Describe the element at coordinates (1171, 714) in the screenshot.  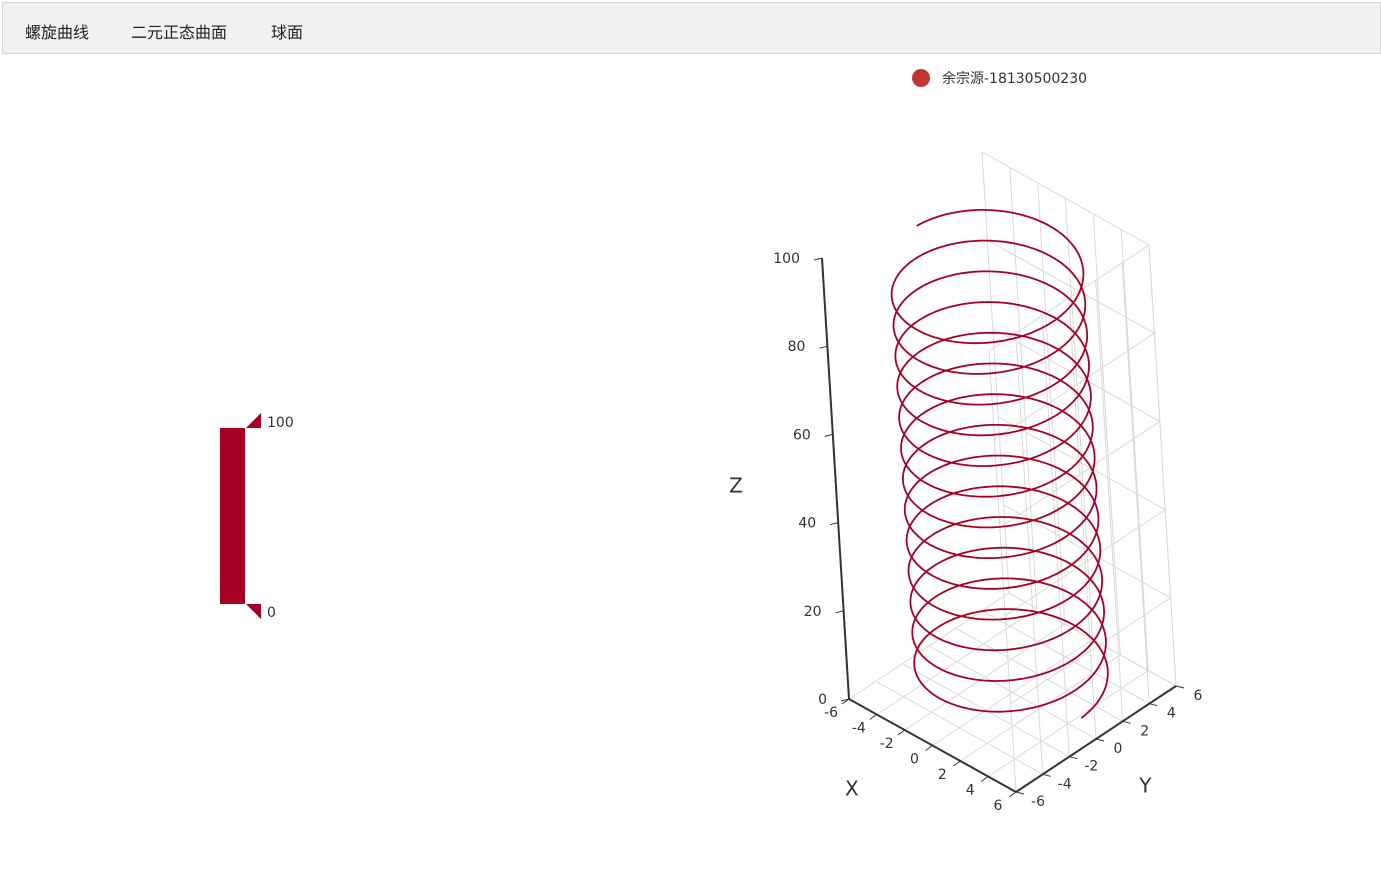
I see `y-tick-label: 4` at that location.